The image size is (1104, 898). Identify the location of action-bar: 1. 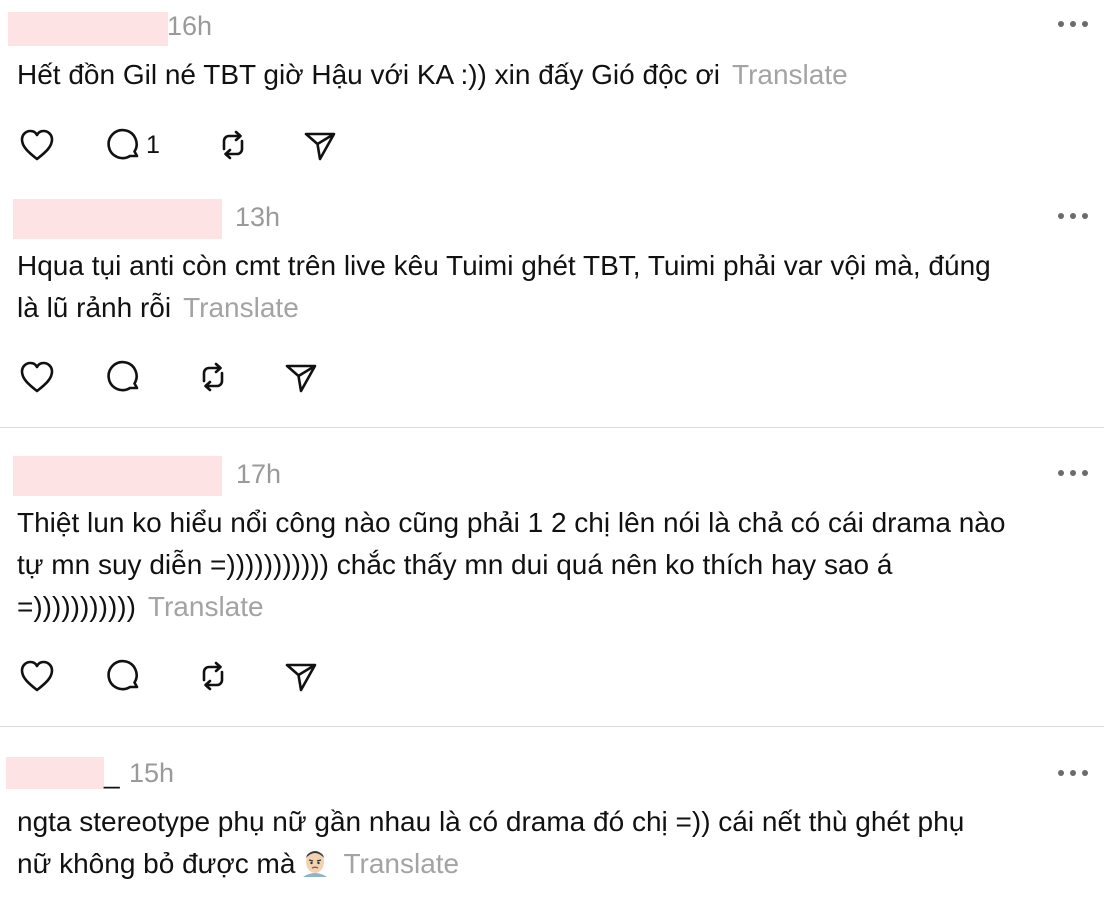
(200, 145).